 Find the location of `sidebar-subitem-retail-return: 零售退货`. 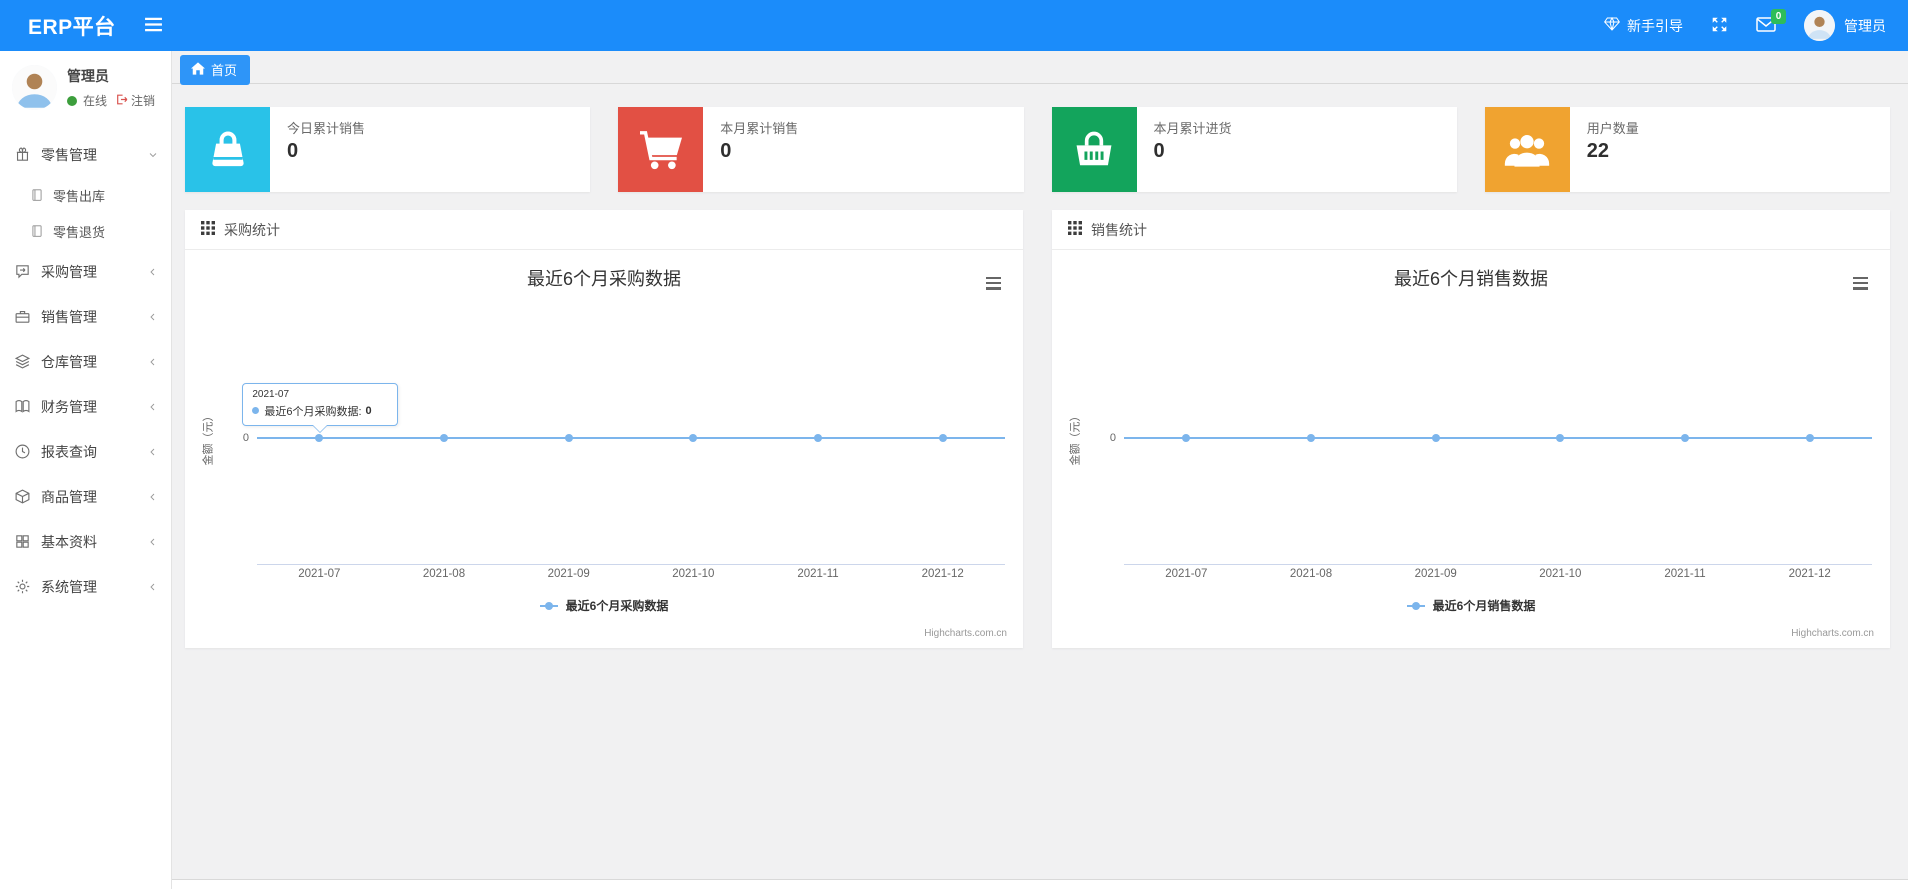

sidebar-subitem-retail-return: 零售退货 is located at coordinates (85, 231).